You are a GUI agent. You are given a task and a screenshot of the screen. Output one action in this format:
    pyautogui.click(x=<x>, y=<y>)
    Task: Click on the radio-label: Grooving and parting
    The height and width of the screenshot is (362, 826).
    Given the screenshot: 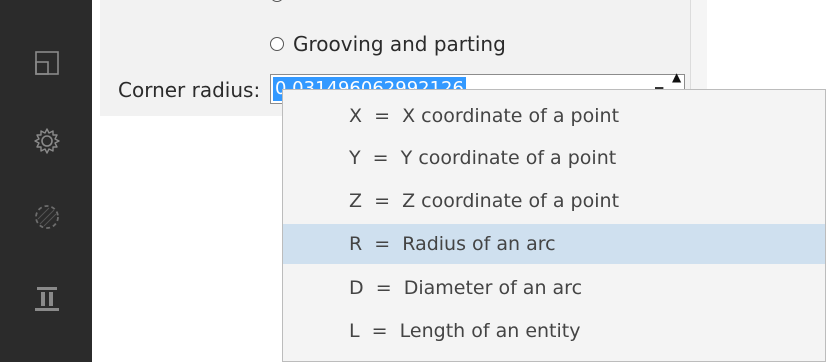 What is the action you would take?
    pyautogui.click(x=399, y=44)
    